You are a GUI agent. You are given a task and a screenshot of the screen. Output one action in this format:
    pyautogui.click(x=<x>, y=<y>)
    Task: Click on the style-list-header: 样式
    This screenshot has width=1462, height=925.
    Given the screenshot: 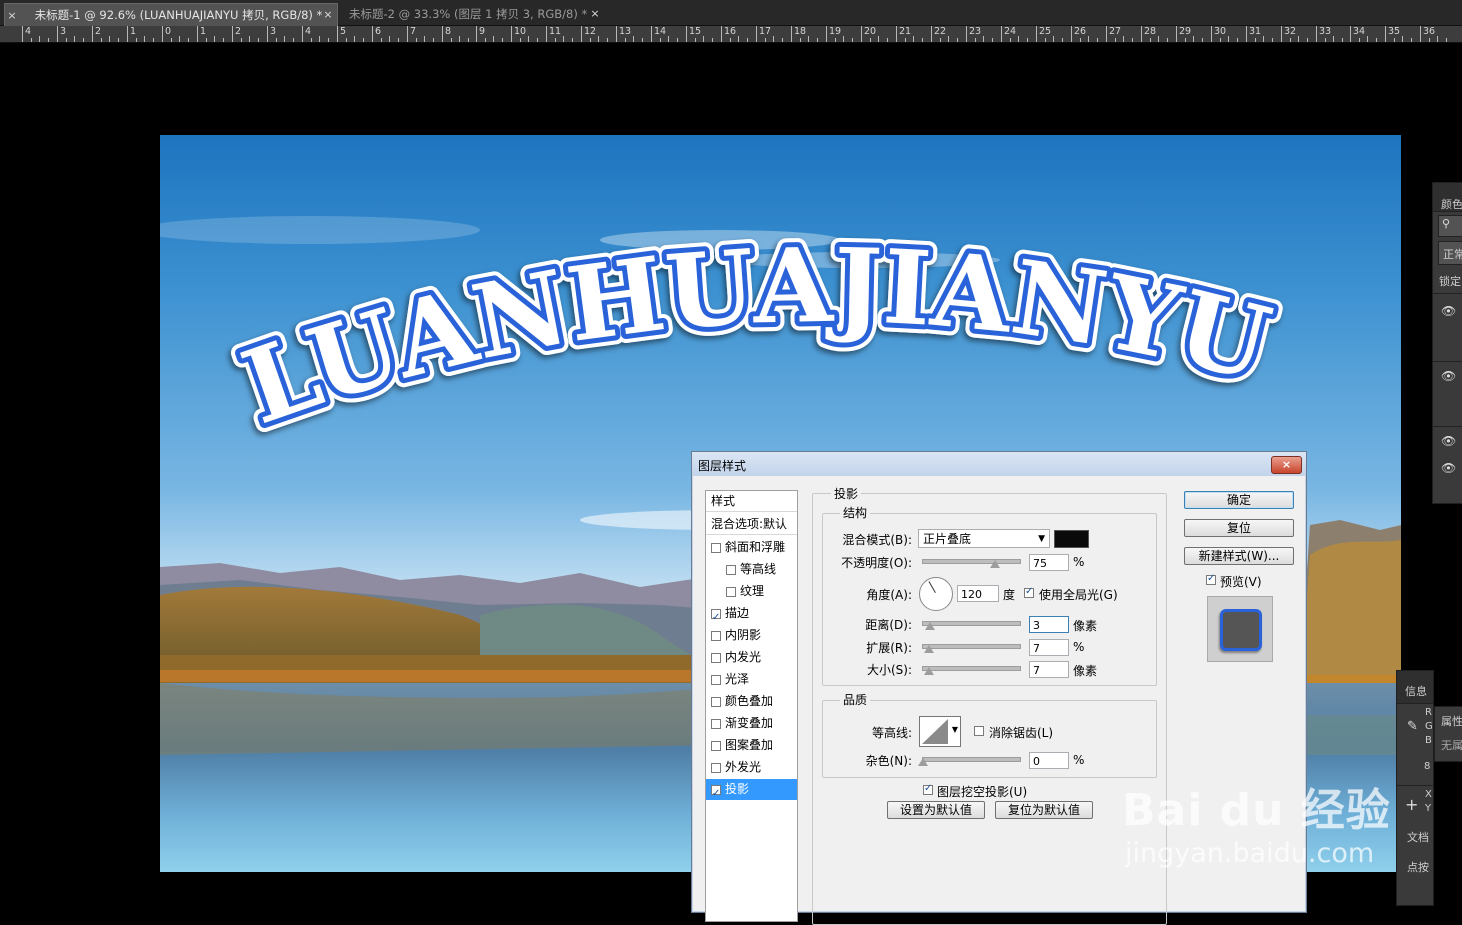 What is the action you would take?
    pyautogui.click(x=751, y=501)
    